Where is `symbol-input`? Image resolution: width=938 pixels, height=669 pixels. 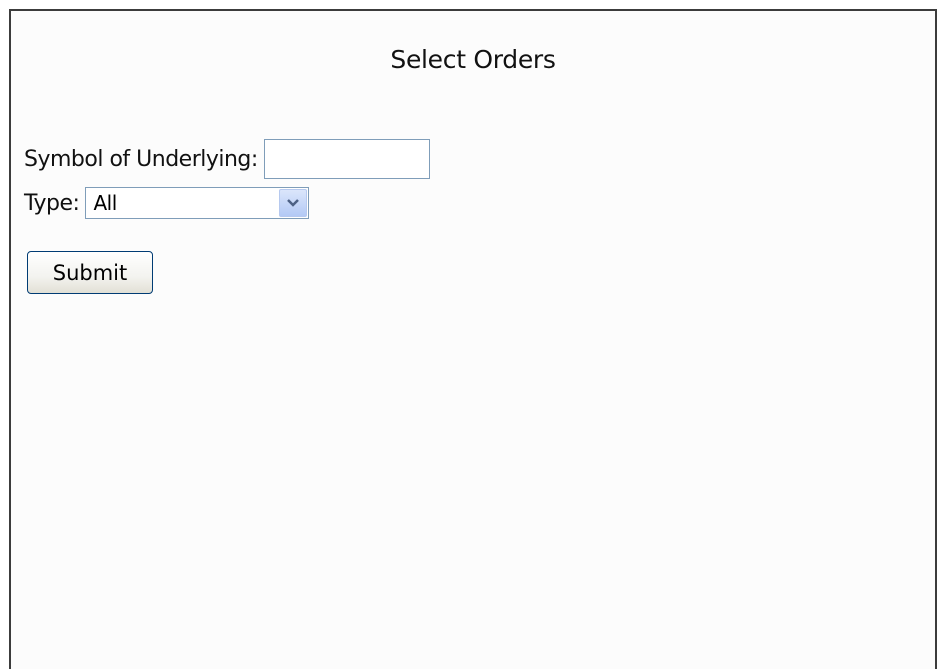
symbol-input is located at coordinates (346, 159).